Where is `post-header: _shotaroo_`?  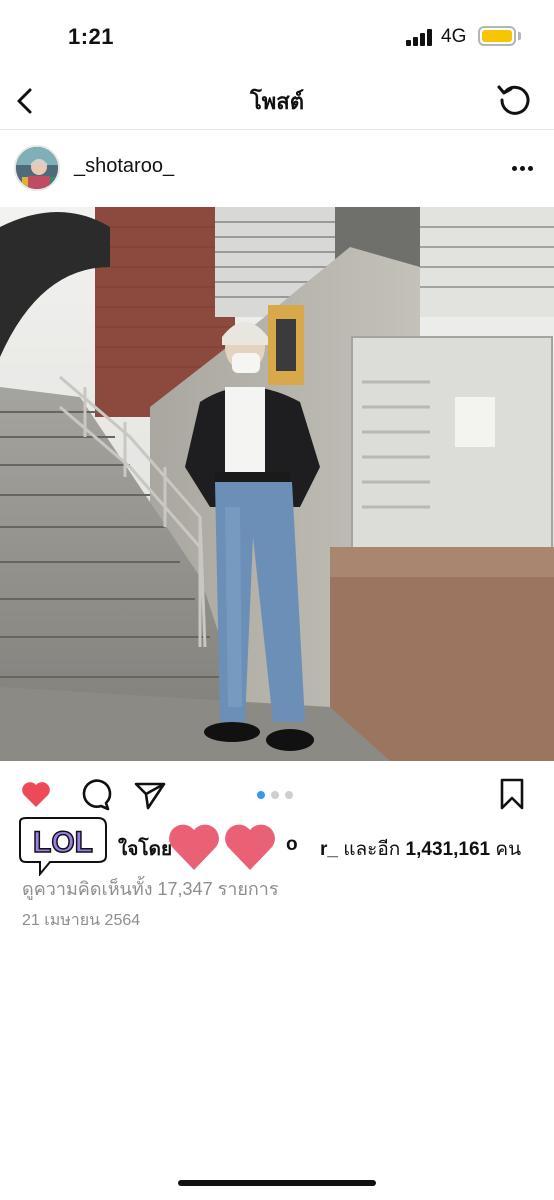 post-header: _shotaroo_ is located at coordinates (277, 169).